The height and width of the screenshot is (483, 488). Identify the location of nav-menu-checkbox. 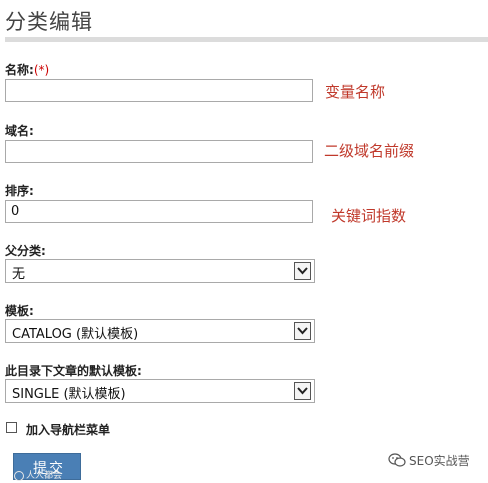
(11, 427).